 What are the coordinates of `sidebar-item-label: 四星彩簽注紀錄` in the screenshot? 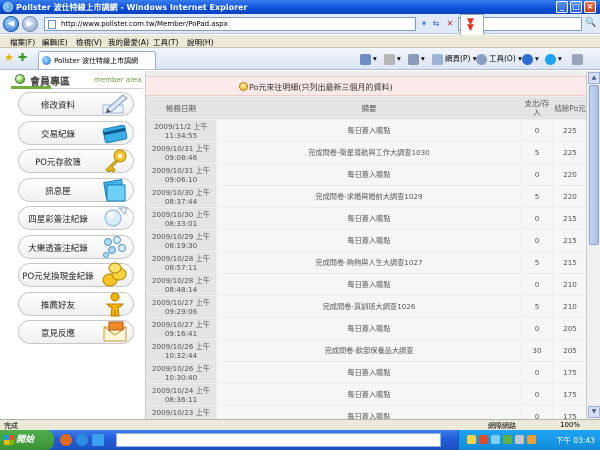 It's located at (58, 220).